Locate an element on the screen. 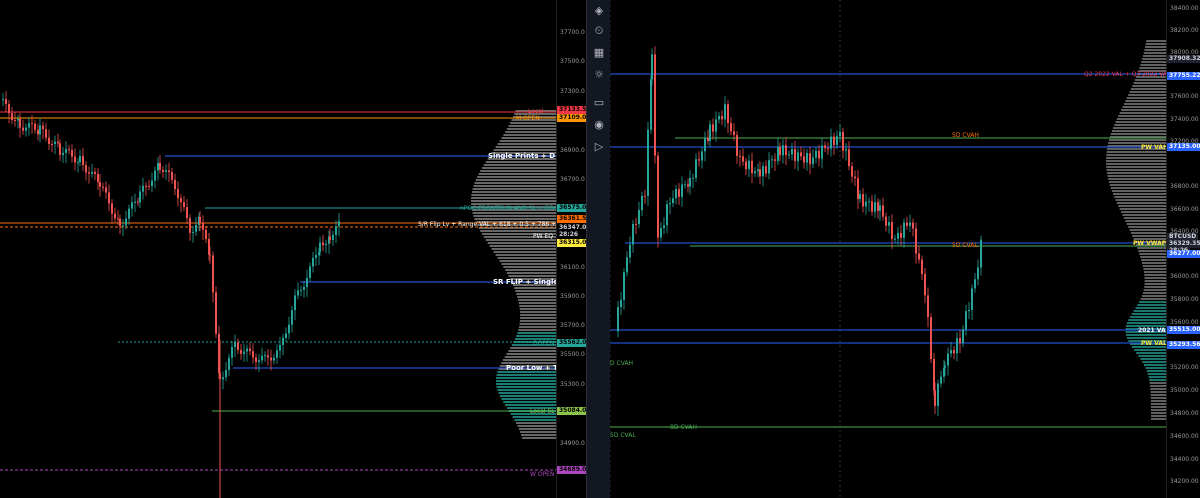  alert-clock-icon: ⏲ is located at coordinates (599, 31).